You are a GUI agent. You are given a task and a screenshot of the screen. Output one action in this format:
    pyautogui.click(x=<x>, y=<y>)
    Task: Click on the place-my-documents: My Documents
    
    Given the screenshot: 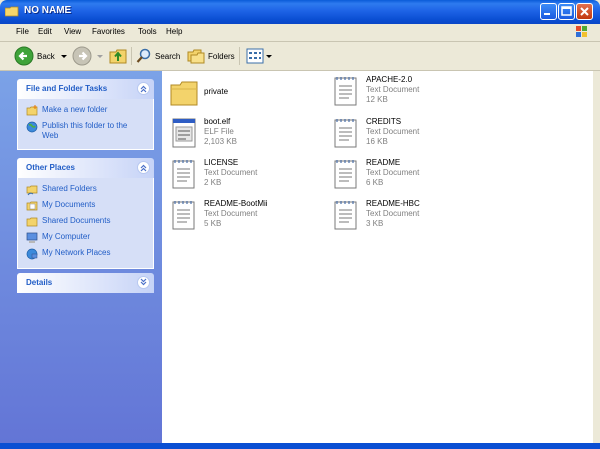 What is the action you would take?
    pyautogui.click(x=85, y=206)
    